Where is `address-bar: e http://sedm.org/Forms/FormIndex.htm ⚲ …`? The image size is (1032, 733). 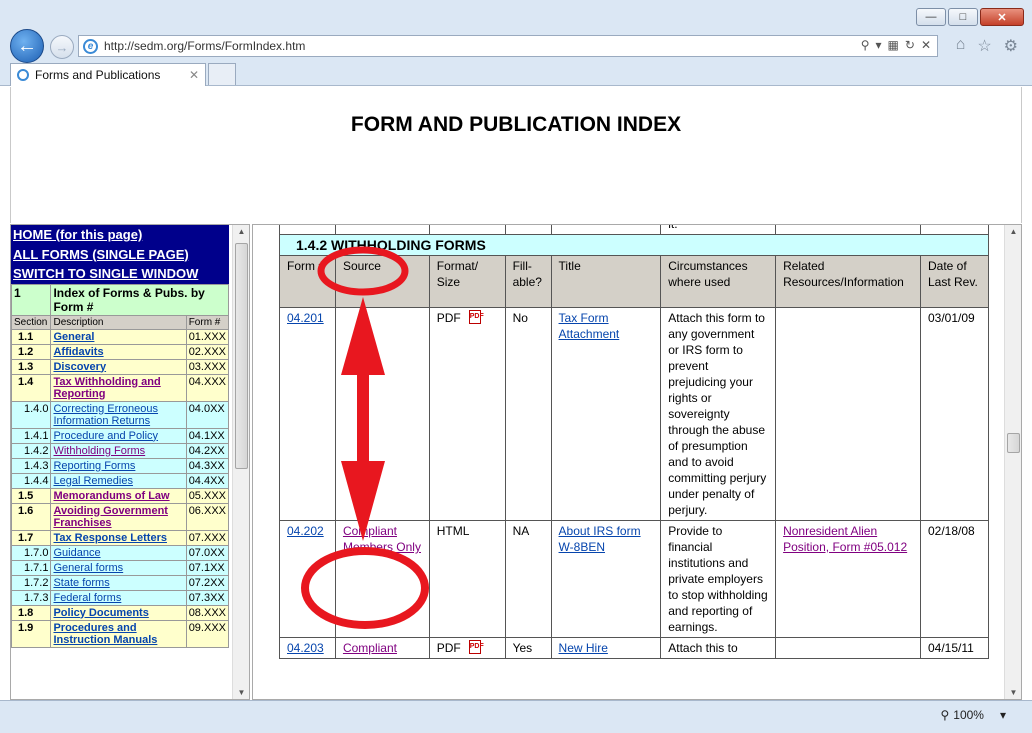 address-bar: e http://sedm.org/Forms/FormIndex.htm ⚲ … is located at coordinates (508, 46).